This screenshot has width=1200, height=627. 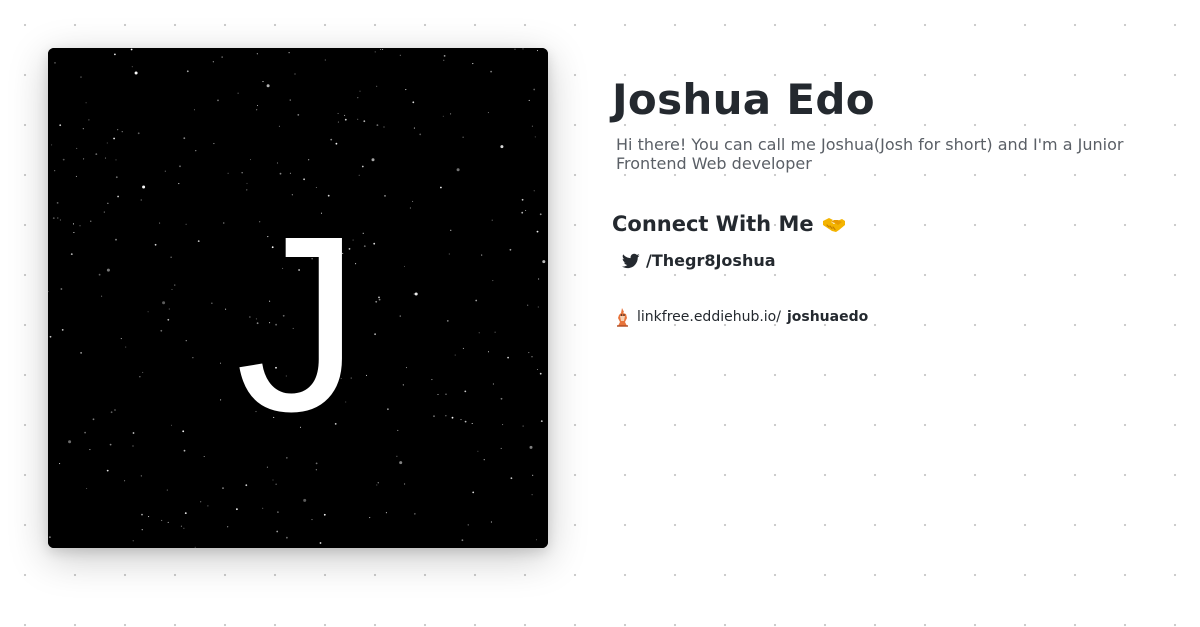 What do you see at coordinates (882, 224) in the screenshot?
I see `connect-heading: Connect With Me` at bounding box center [882, 224].